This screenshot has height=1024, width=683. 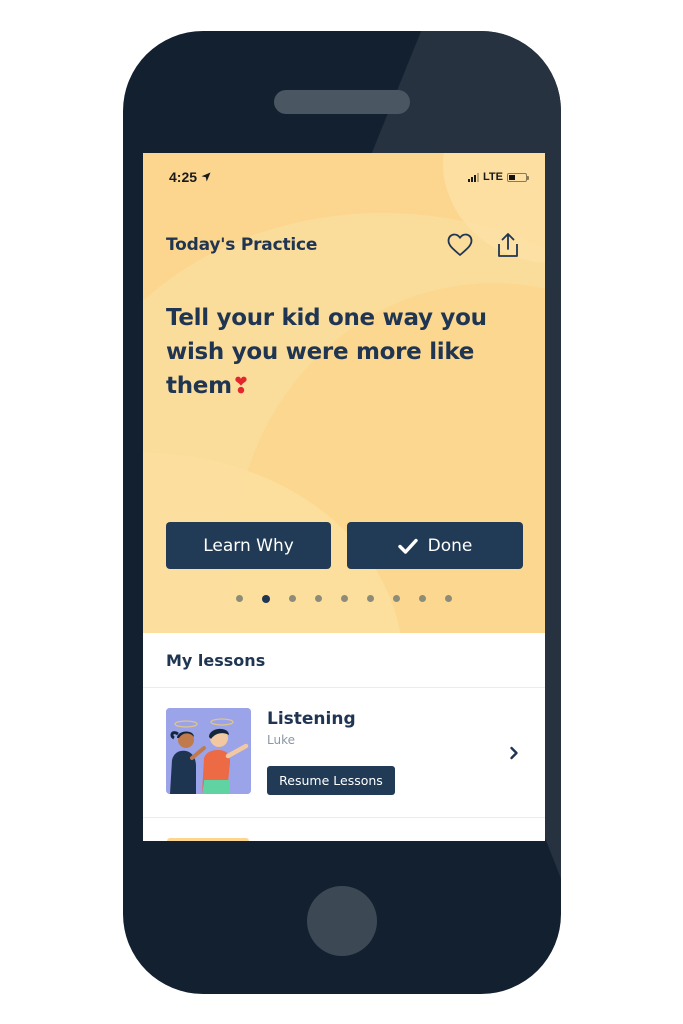 What do you see at coordinates (518, 177) in the screenshot?
I see `battery-icon` at bounding box center [518, 177].